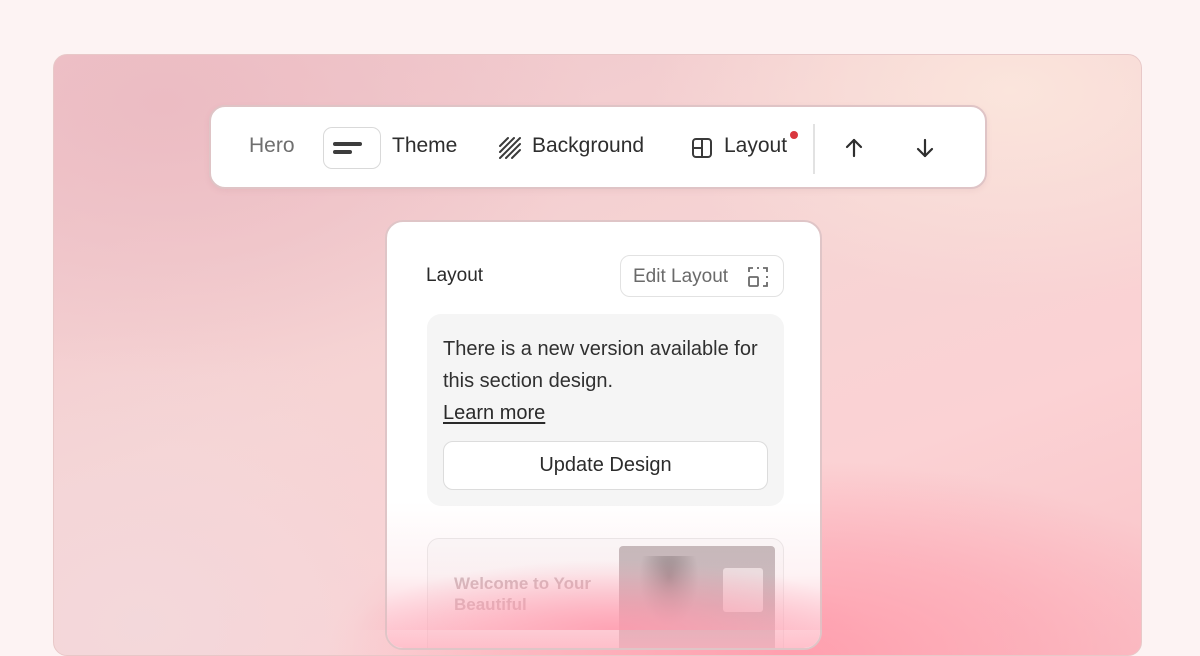 This screenshot has height=656, width=1200. What do you see at coordinates (605, 465) in the screenshot?
I see `update-design-button: Update Design` at bounding box center [605, 465].